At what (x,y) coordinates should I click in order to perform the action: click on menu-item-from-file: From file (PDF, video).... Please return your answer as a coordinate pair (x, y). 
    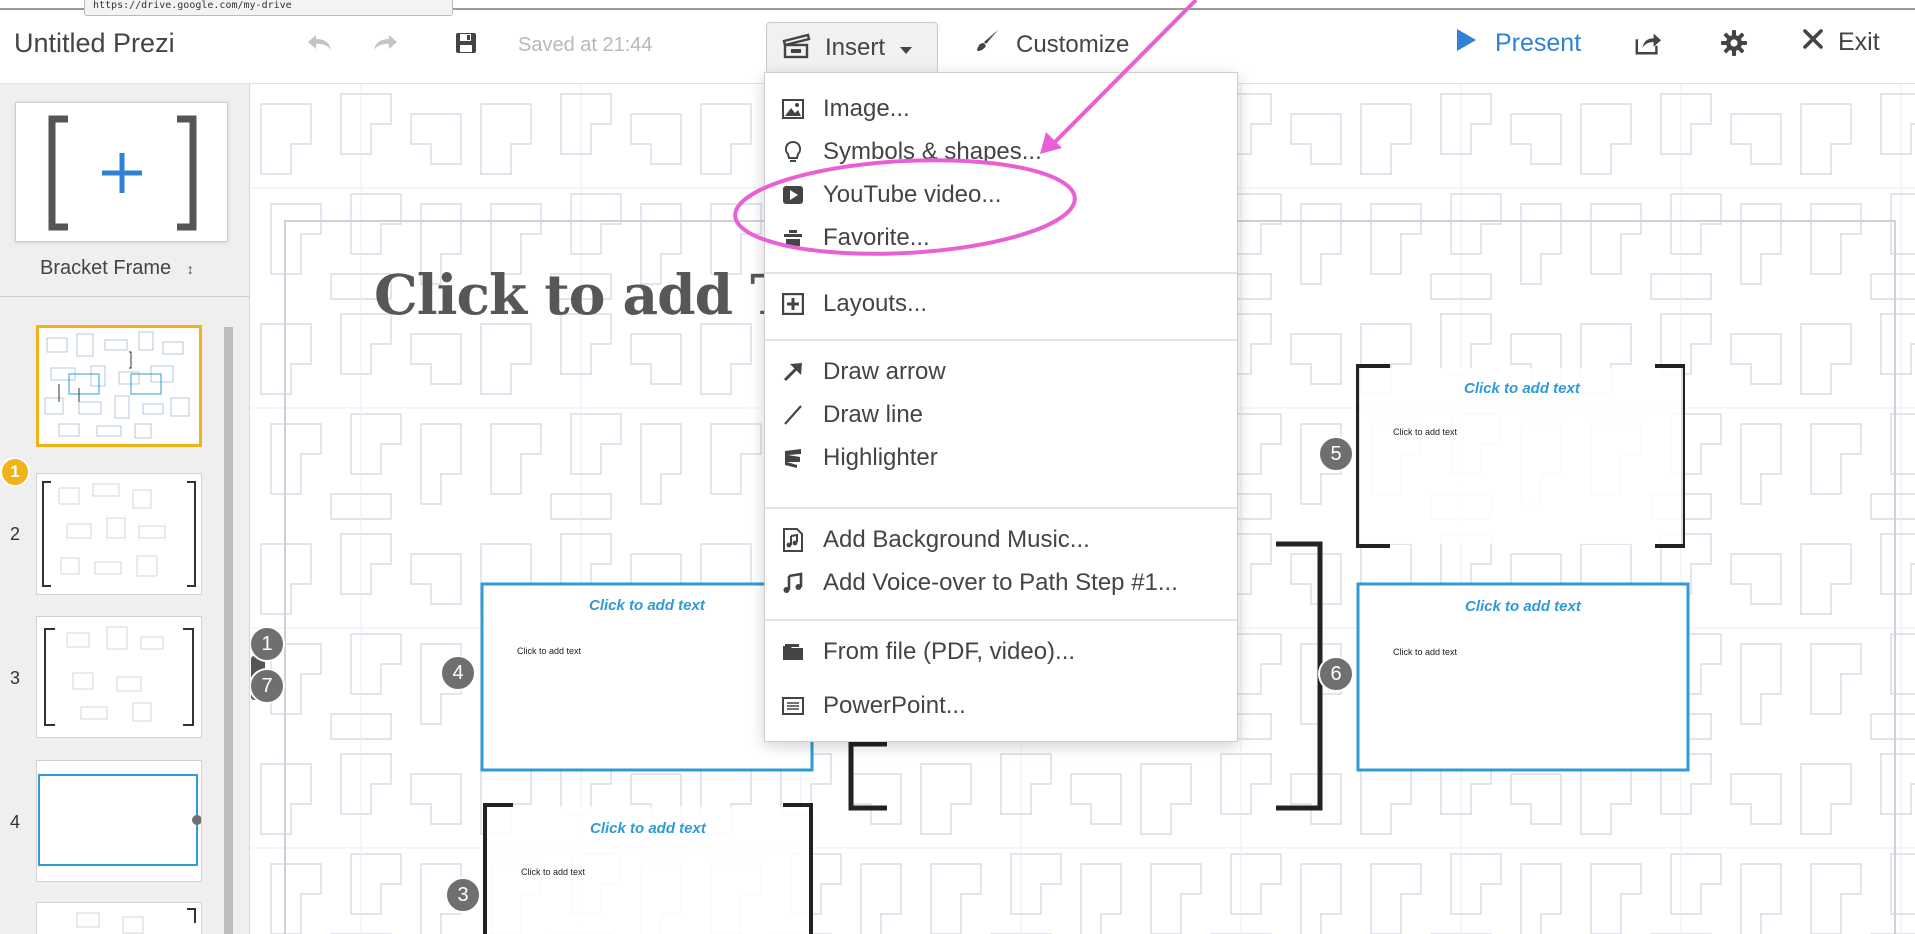
    Looking at the image, I should click on (928, 652).